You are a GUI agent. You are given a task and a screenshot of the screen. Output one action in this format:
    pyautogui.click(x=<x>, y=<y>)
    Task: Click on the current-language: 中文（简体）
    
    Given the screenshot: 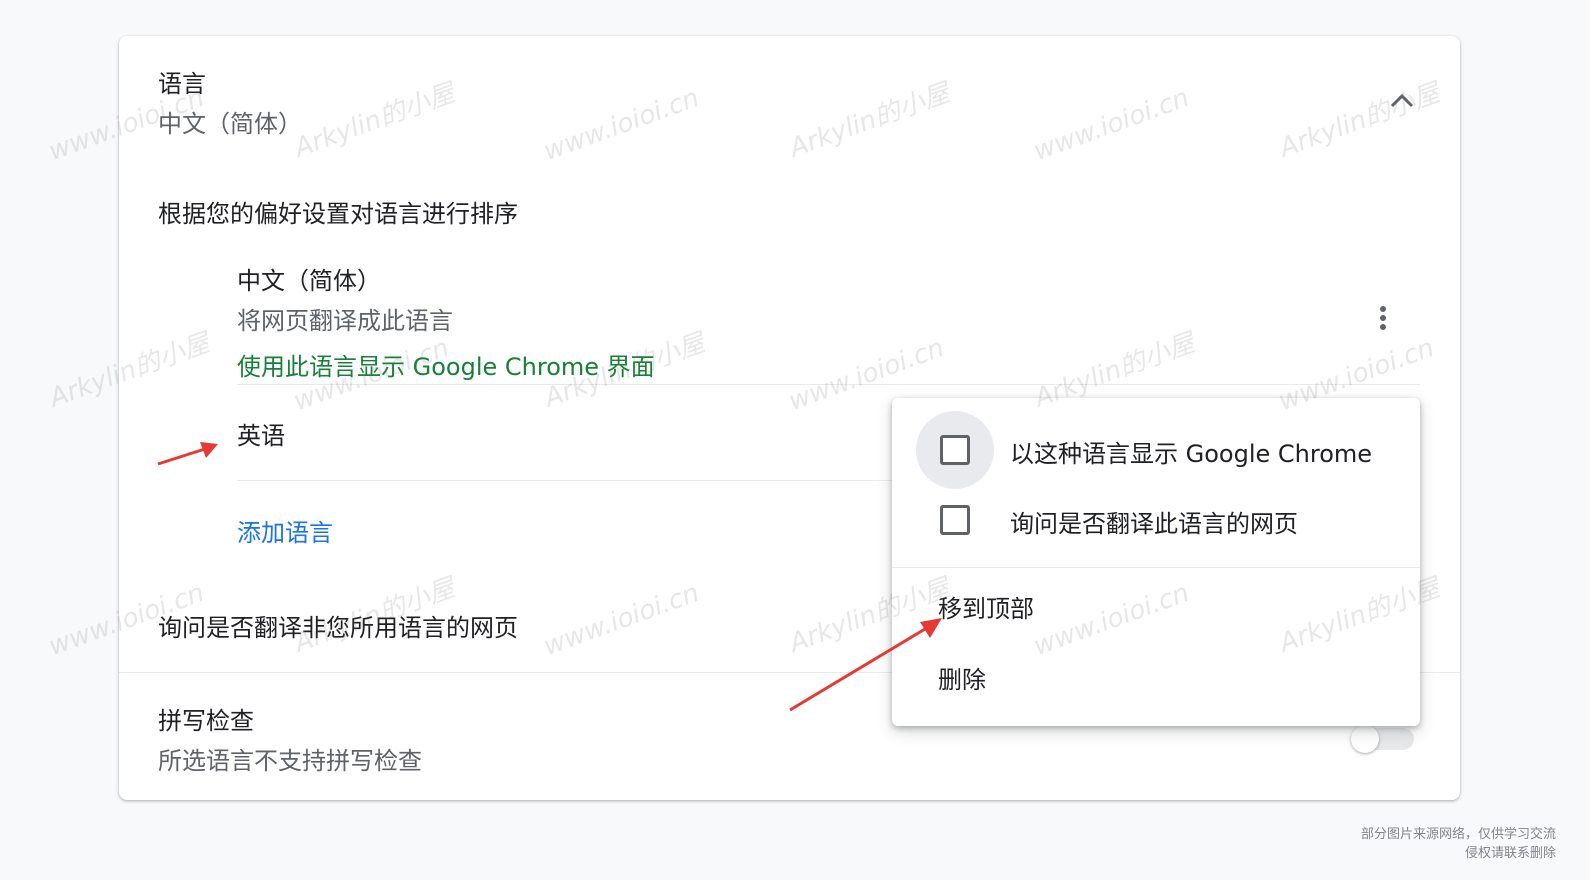 What is the action you would take?
    pyautogui.click(x=230, y=124)
    